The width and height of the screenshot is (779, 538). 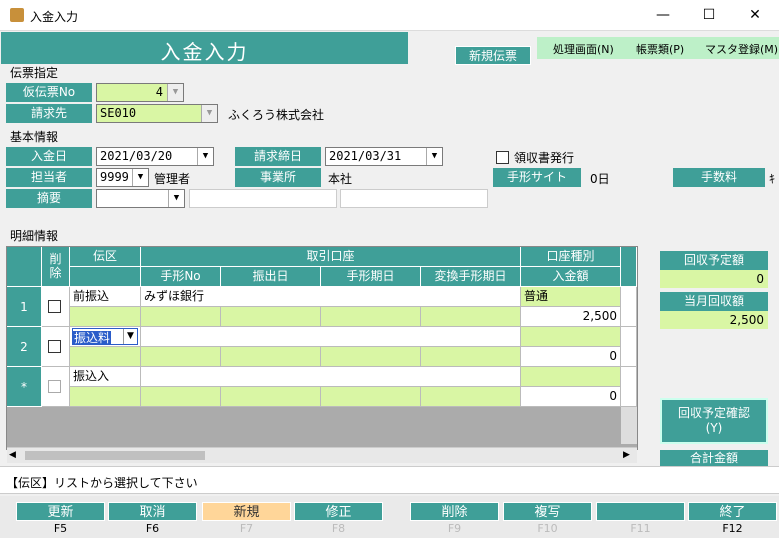 What do you see at coordinates (389, 15) in the screenshot?
I see `window-titlebar: 入金入力 — ☐ ✕` at bounding box center [389, 15].